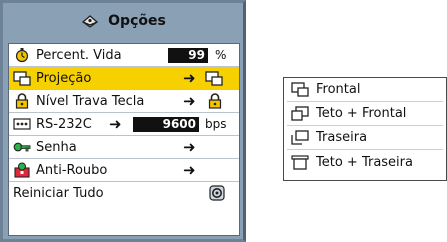 The height and width of the screenshot is (242, 447). Describe the element at coordinates (338, 89) in the screenshot. I see `submenu-item-label: Frontal` at that location.